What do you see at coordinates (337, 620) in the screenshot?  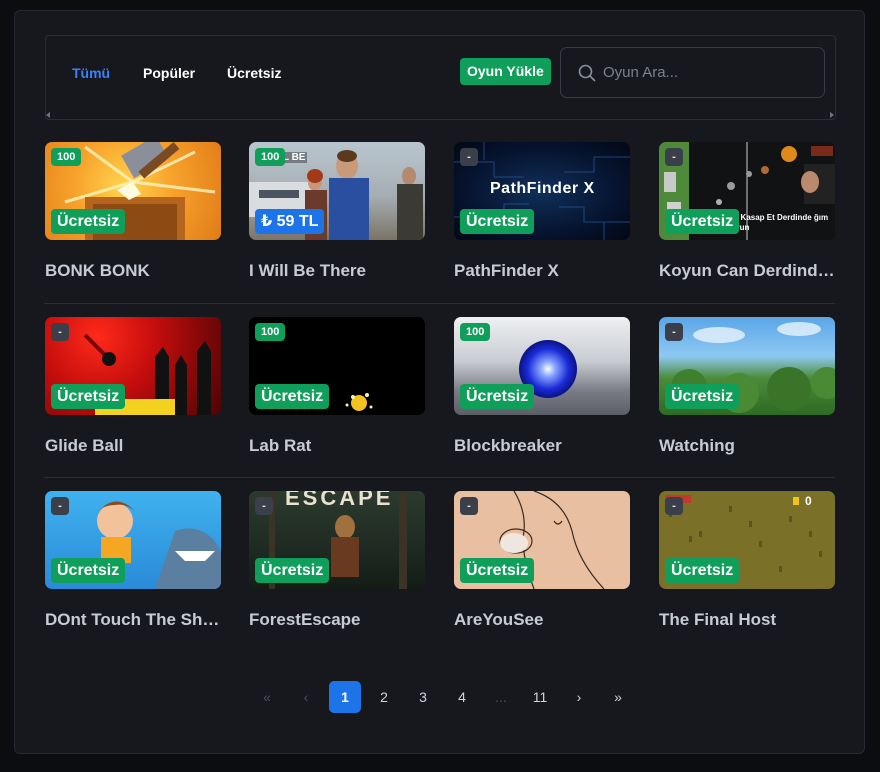 I see `game-title: ForestEscape` at bounding box center [337, 620].